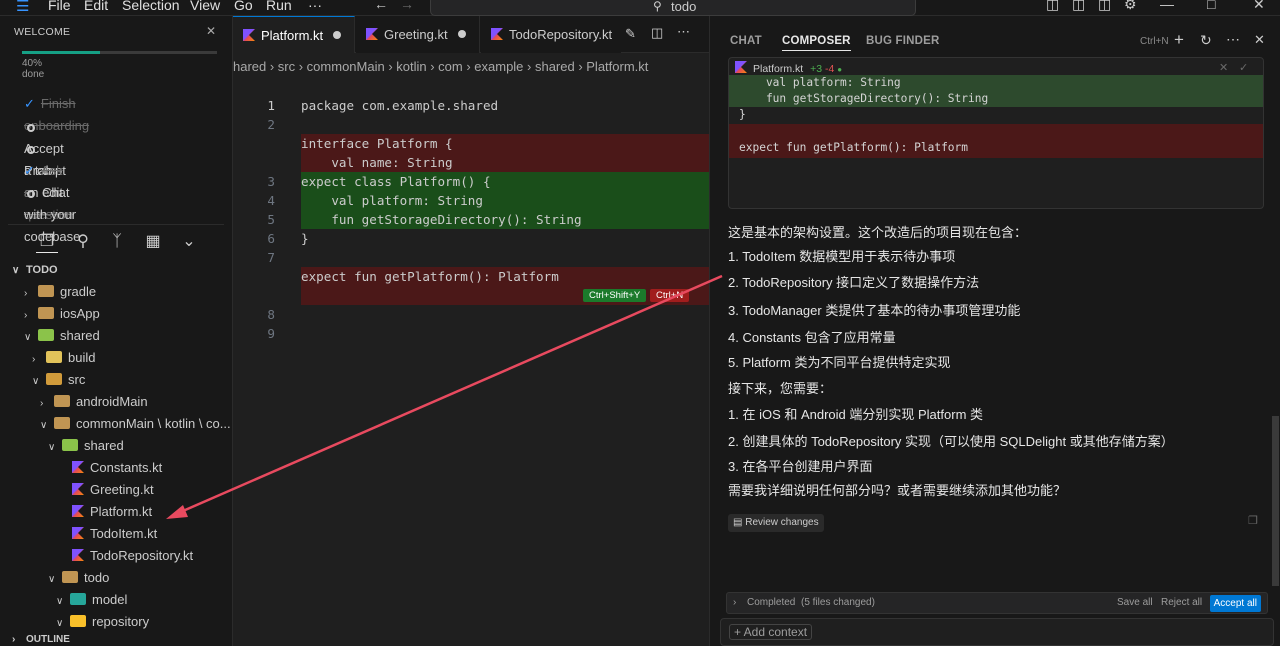 This screenshot has height=646, width=1280. Describe the element at coordinates (94, 402) in the screenshot. I see `tree-folder-androidmain: › androidMain` at that location.